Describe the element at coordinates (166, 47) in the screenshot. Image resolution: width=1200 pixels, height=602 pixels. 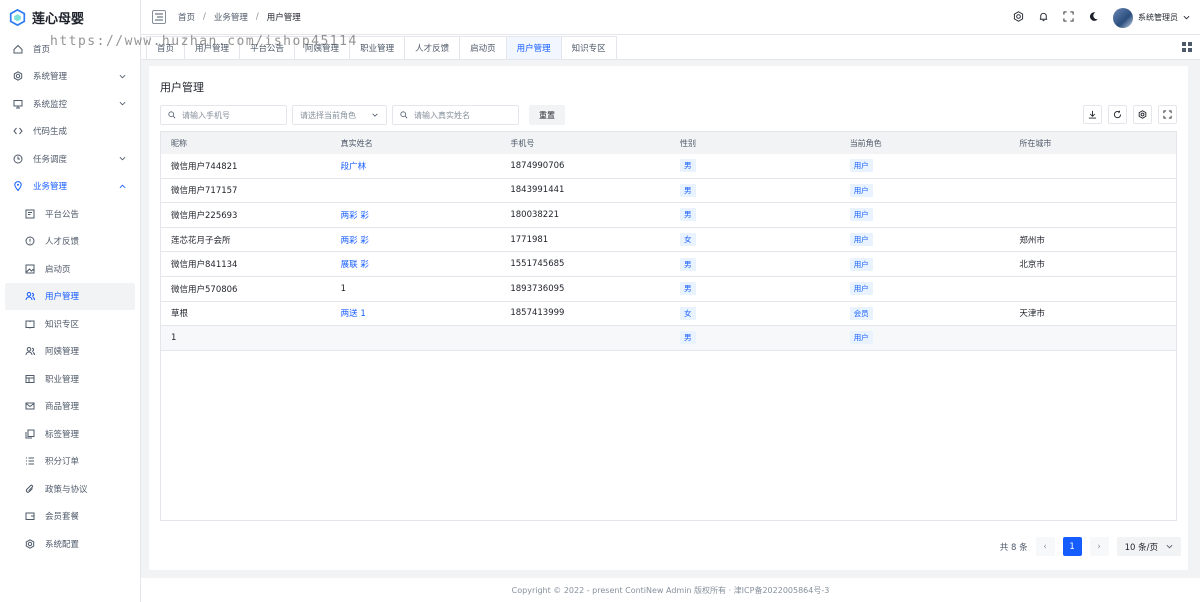
I see `tab-0: 首页` at that location.